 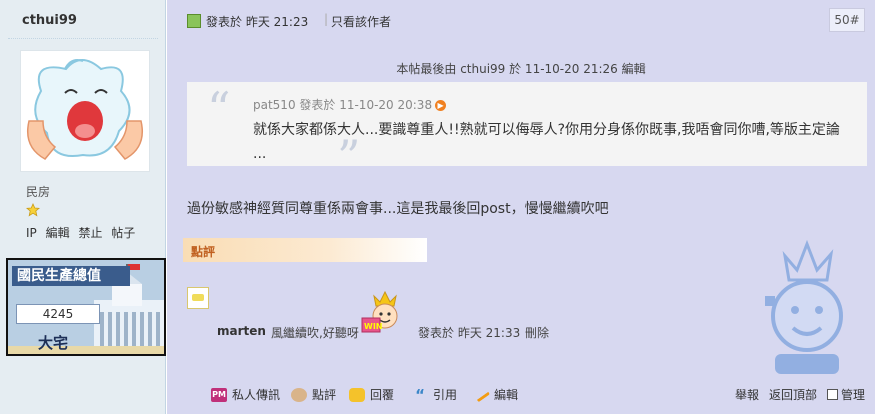 What do you see at coordinates (521, 396) in the screenshot?
I see `post-actions-bar: PM 私人傳訊 點評 回覆 “ 引用 編輯 舉報 返回頂部 管理` at bounding box center [521, 396].